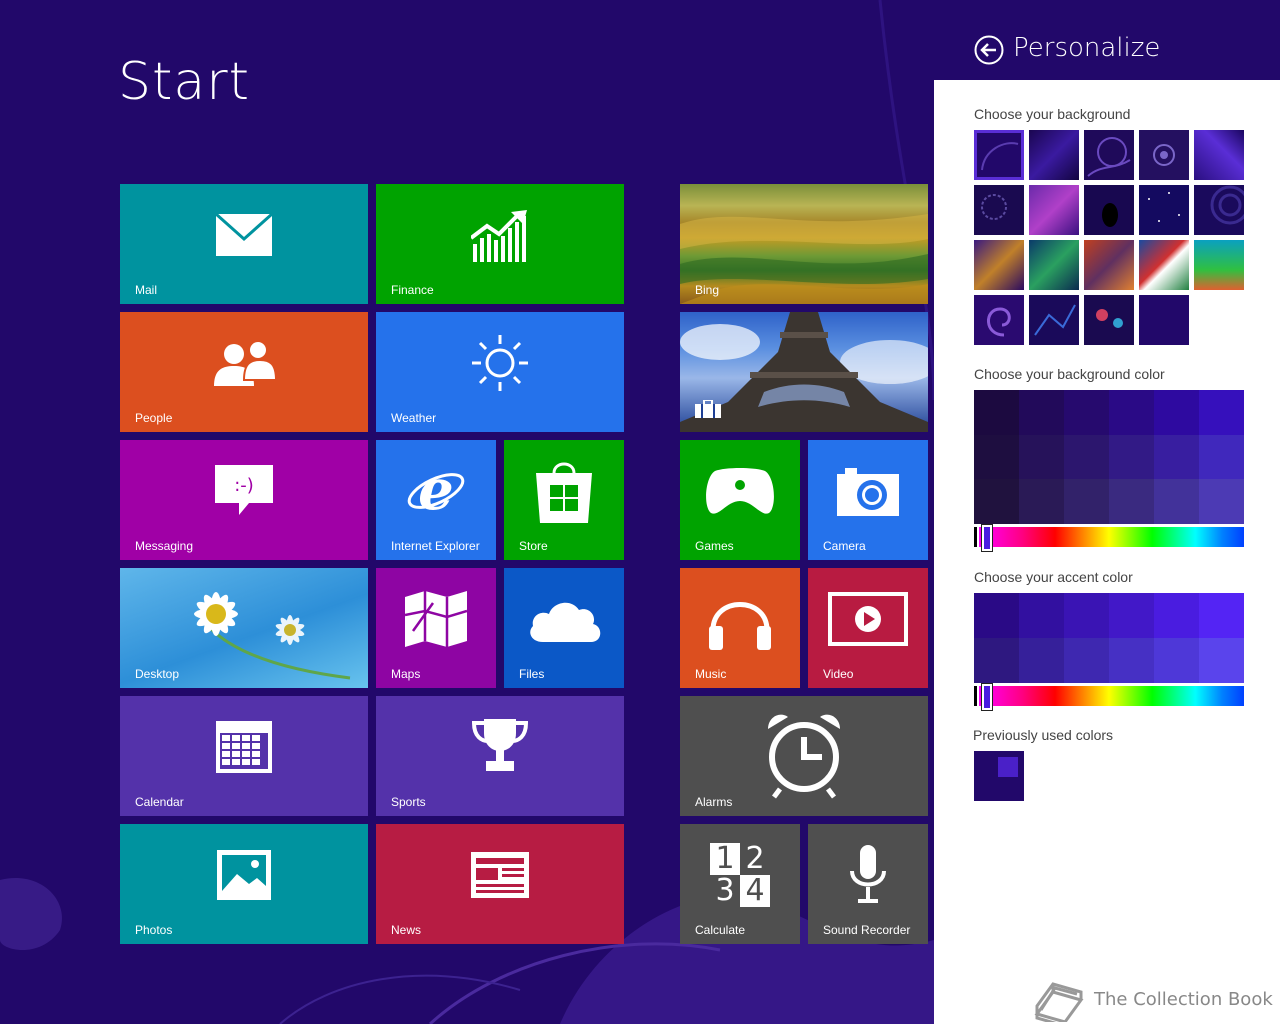  What do you see at coordinates (755, 858) in the screenshot?
I see `calc-digit: 2` at bounding box center [755, 858].